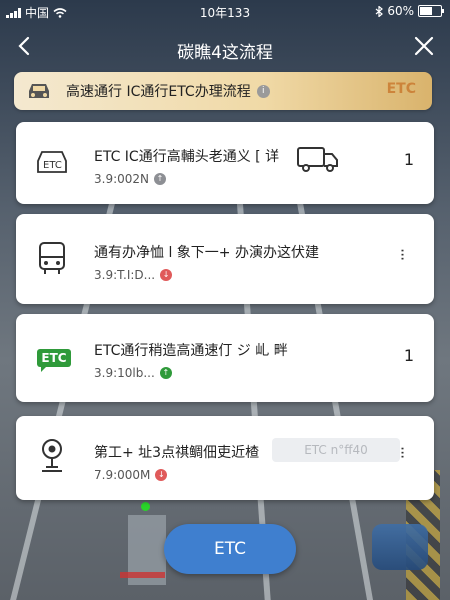 Image resolution: width=450 pixels, height=600 pixels. Describe the element at coordinates (39, 91) in the screenshot. I see `car-icon` at that location.